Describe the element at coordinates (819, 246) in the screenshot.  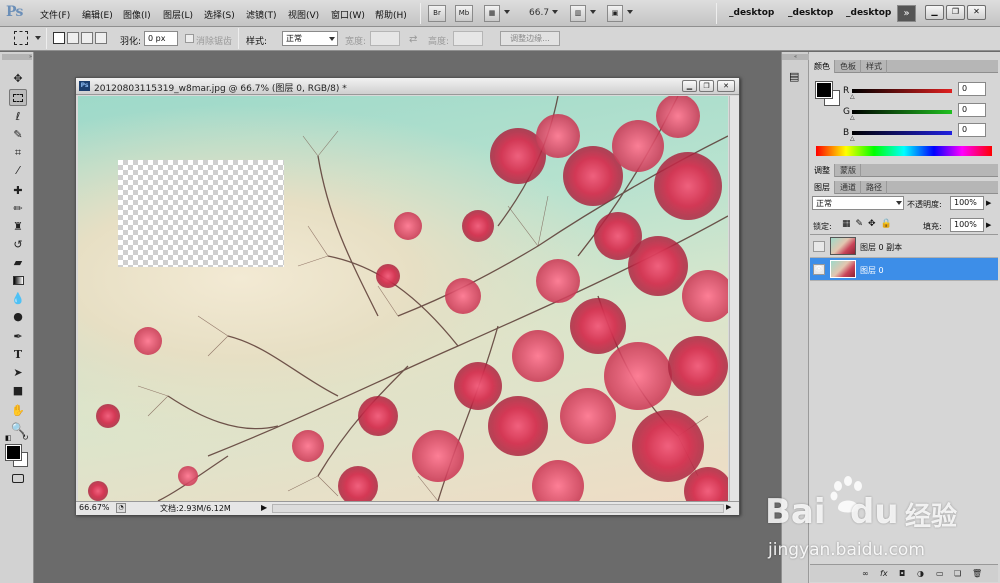
I see `layer-visibility-toggle` at that location.